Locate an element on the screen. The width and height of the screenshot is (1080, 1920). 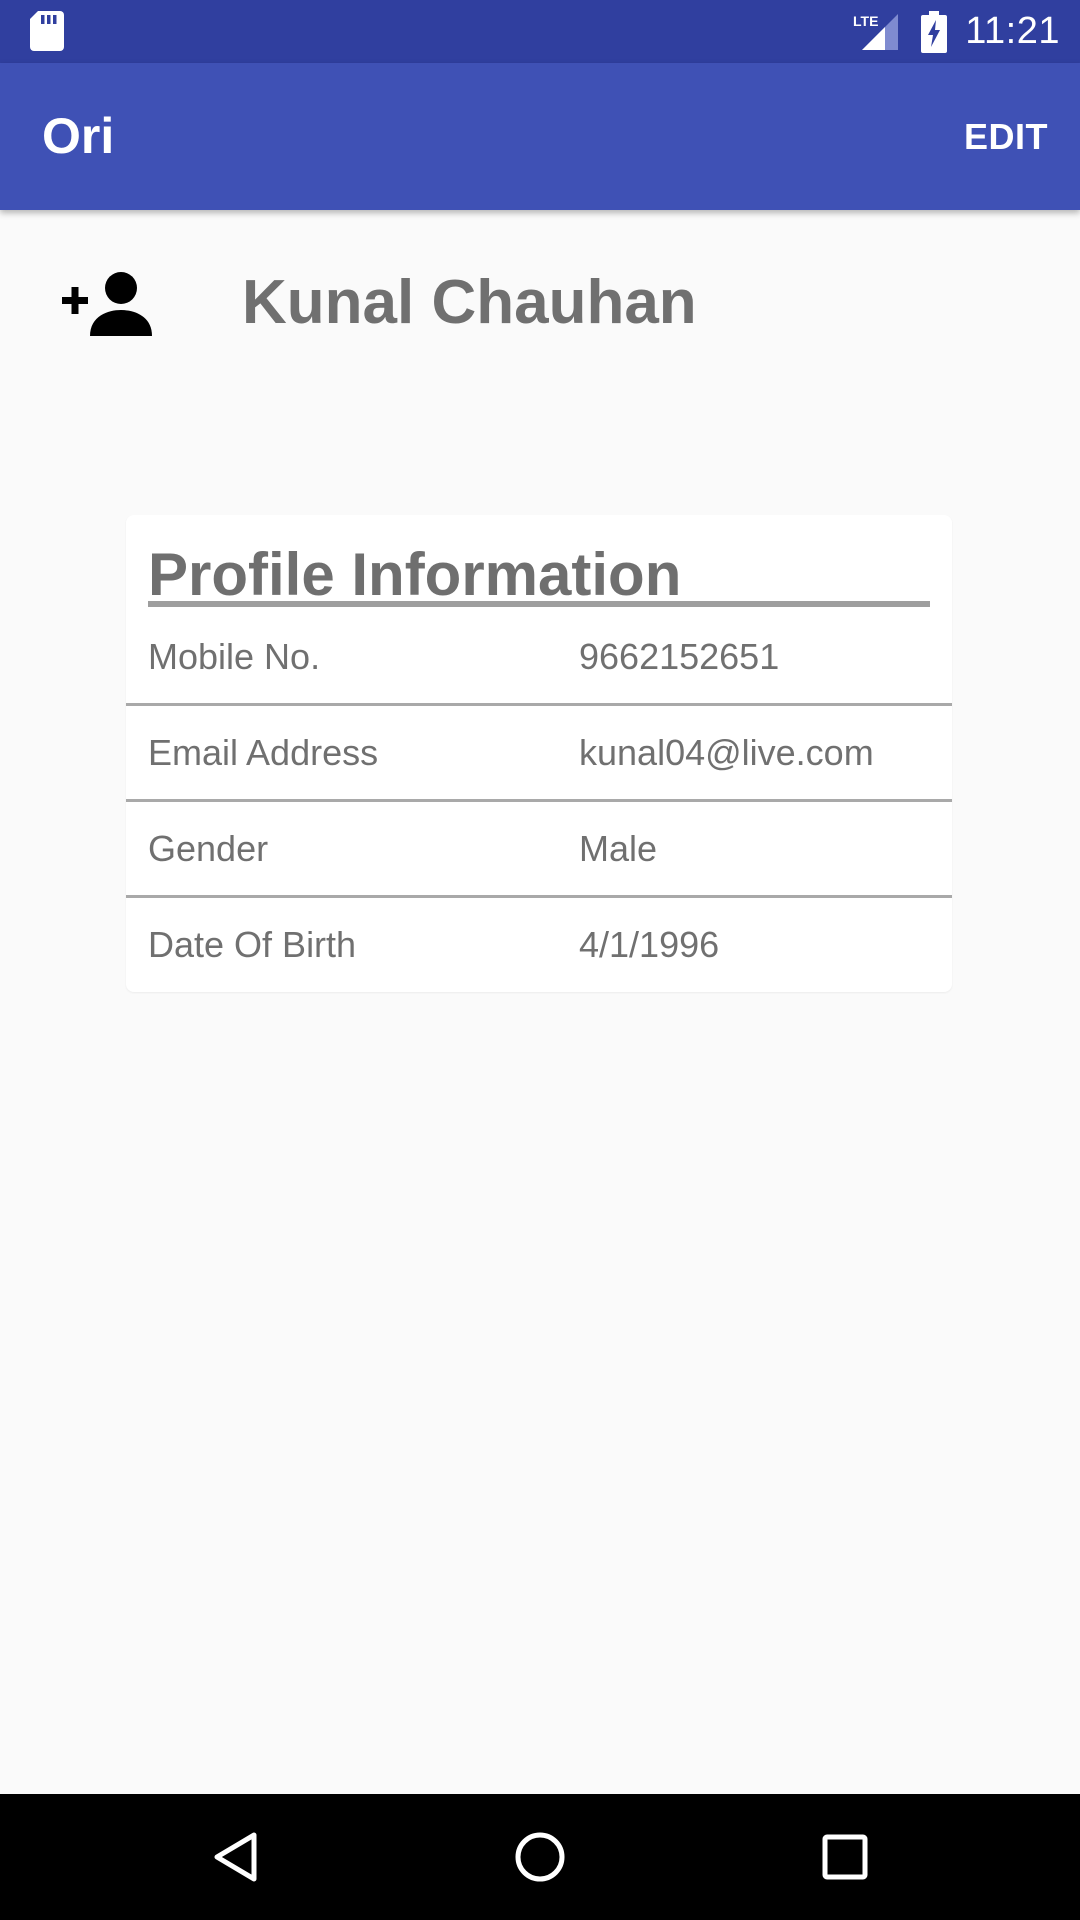
network-label: LTE is located at coordinates (865, 21).